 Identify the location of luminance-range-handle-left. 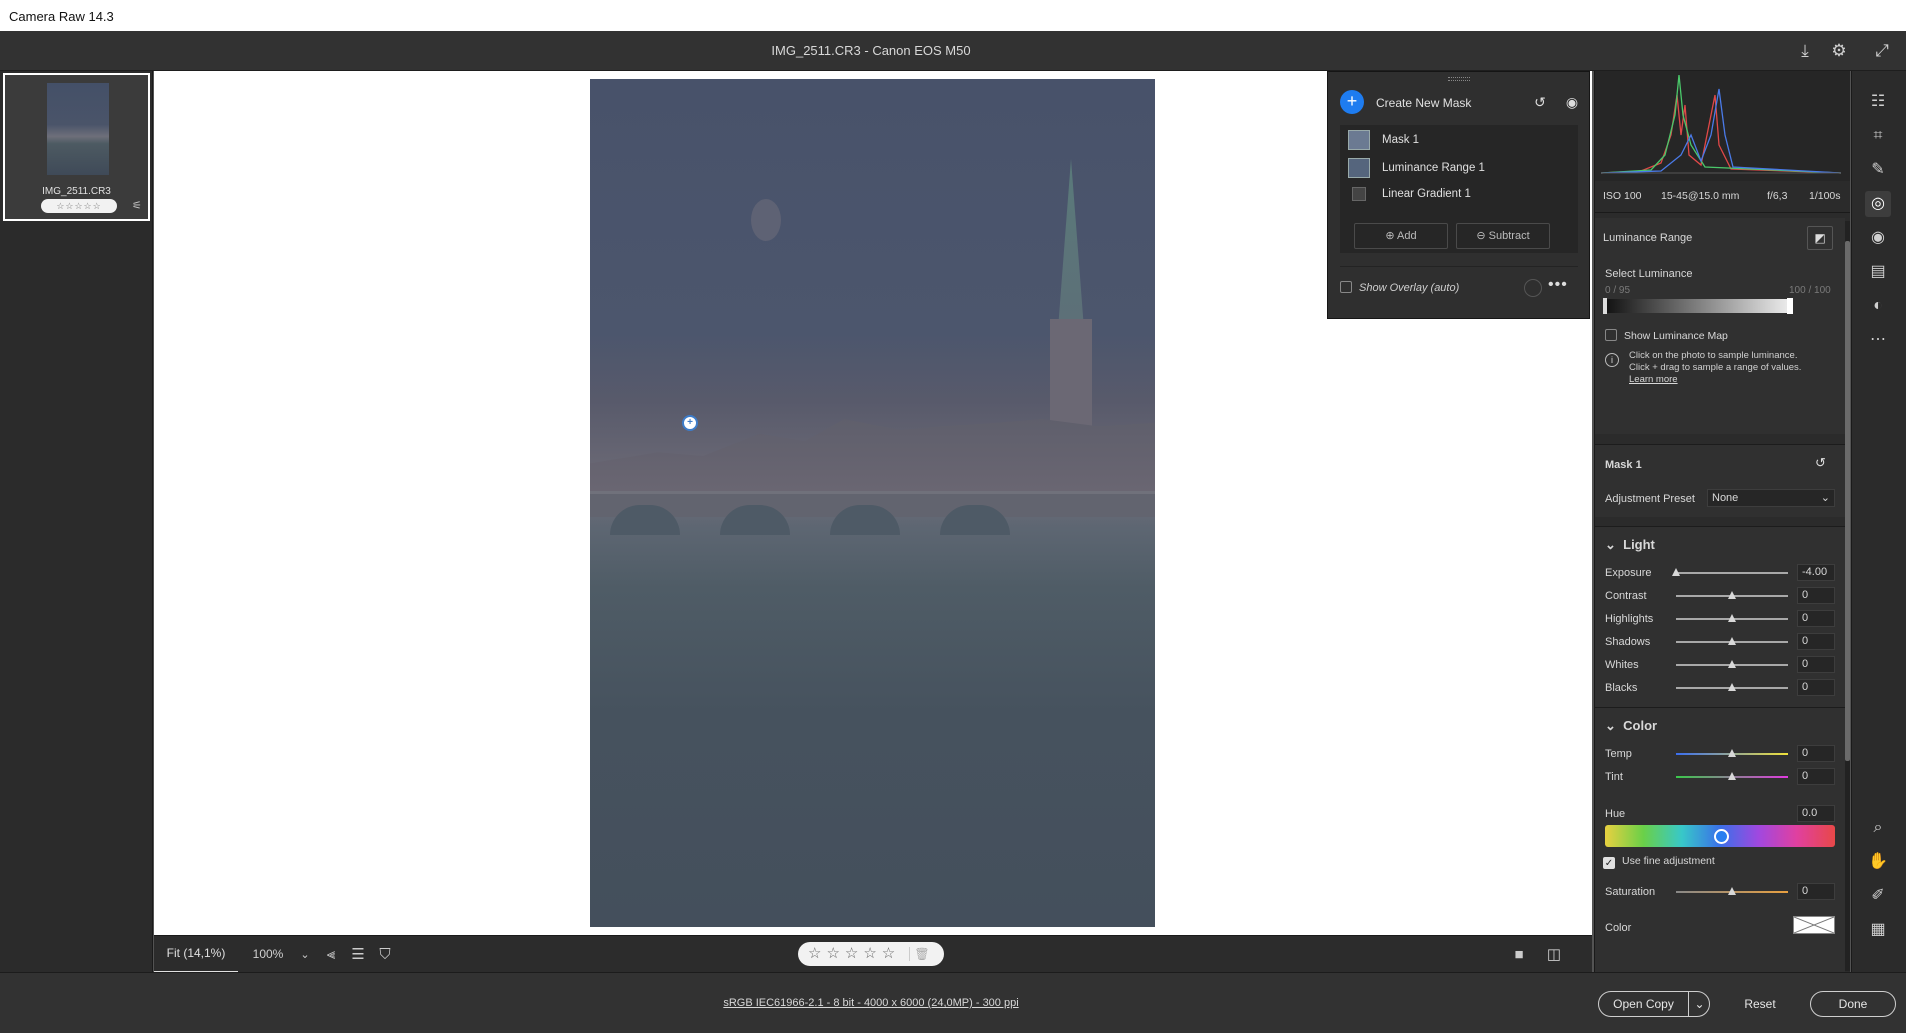
(1605, 306).